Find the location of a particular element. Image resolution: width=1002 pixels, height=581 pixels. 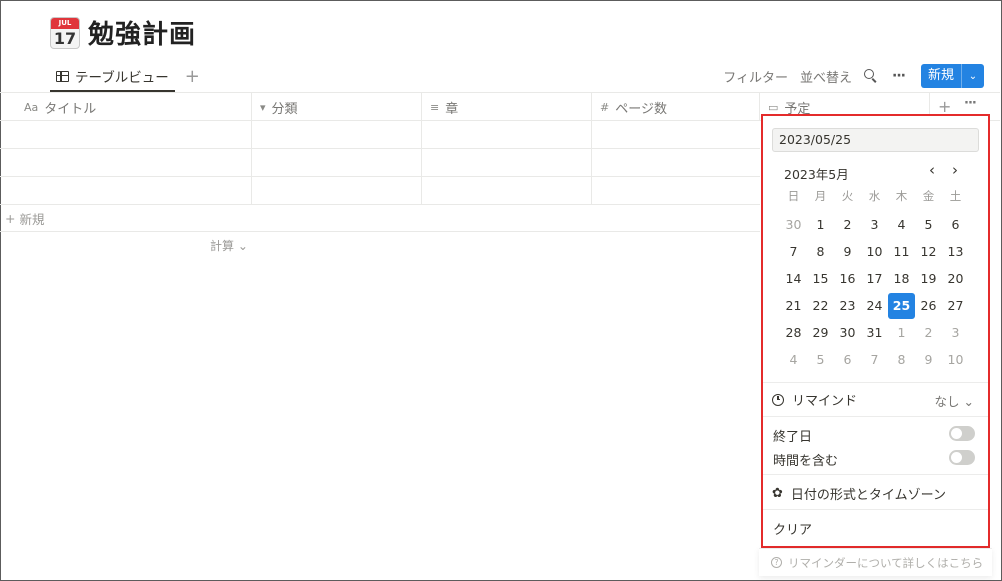

text-property-icon: Aa is located at coordinates (31, 107).